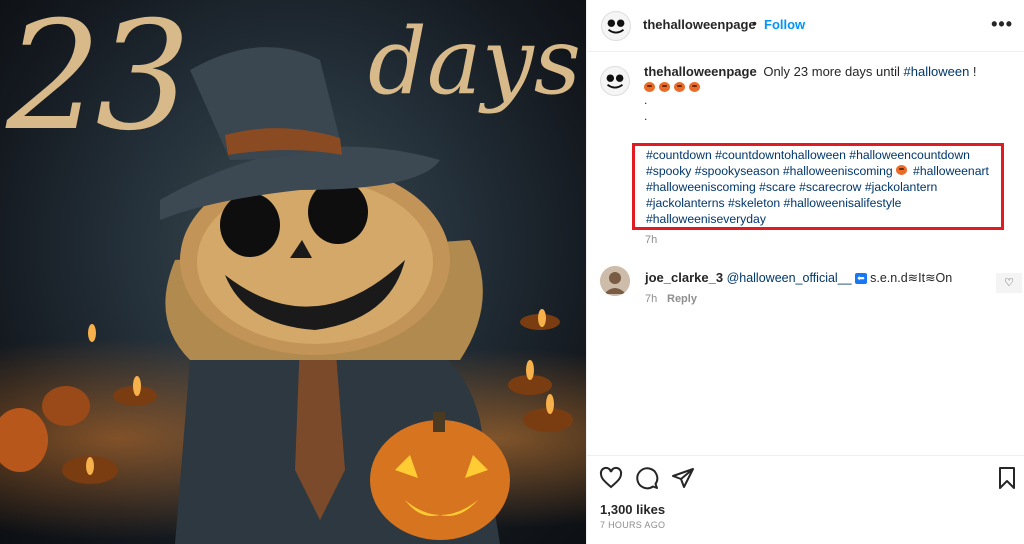  What do you see at coordinates (647, 478) in the screenshot?
I see `comment-bubble-icon` at bounding box center [647, 478].